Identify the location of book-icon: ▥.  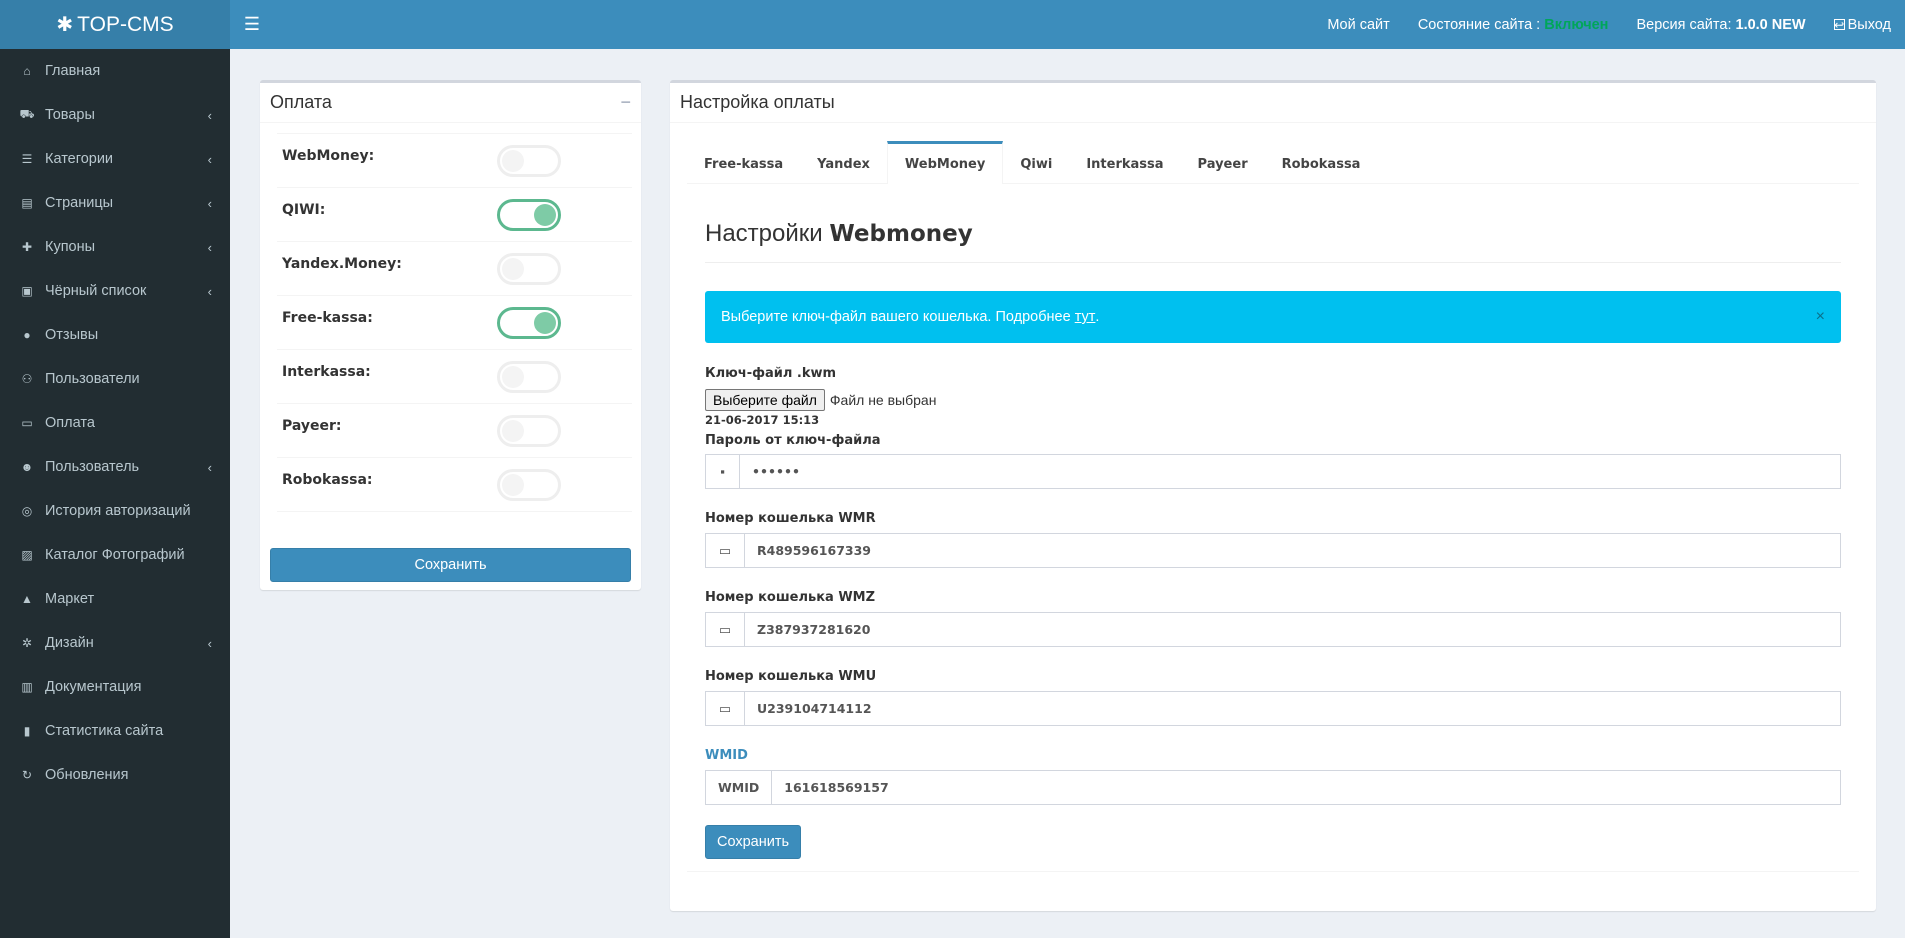
(27, 687).